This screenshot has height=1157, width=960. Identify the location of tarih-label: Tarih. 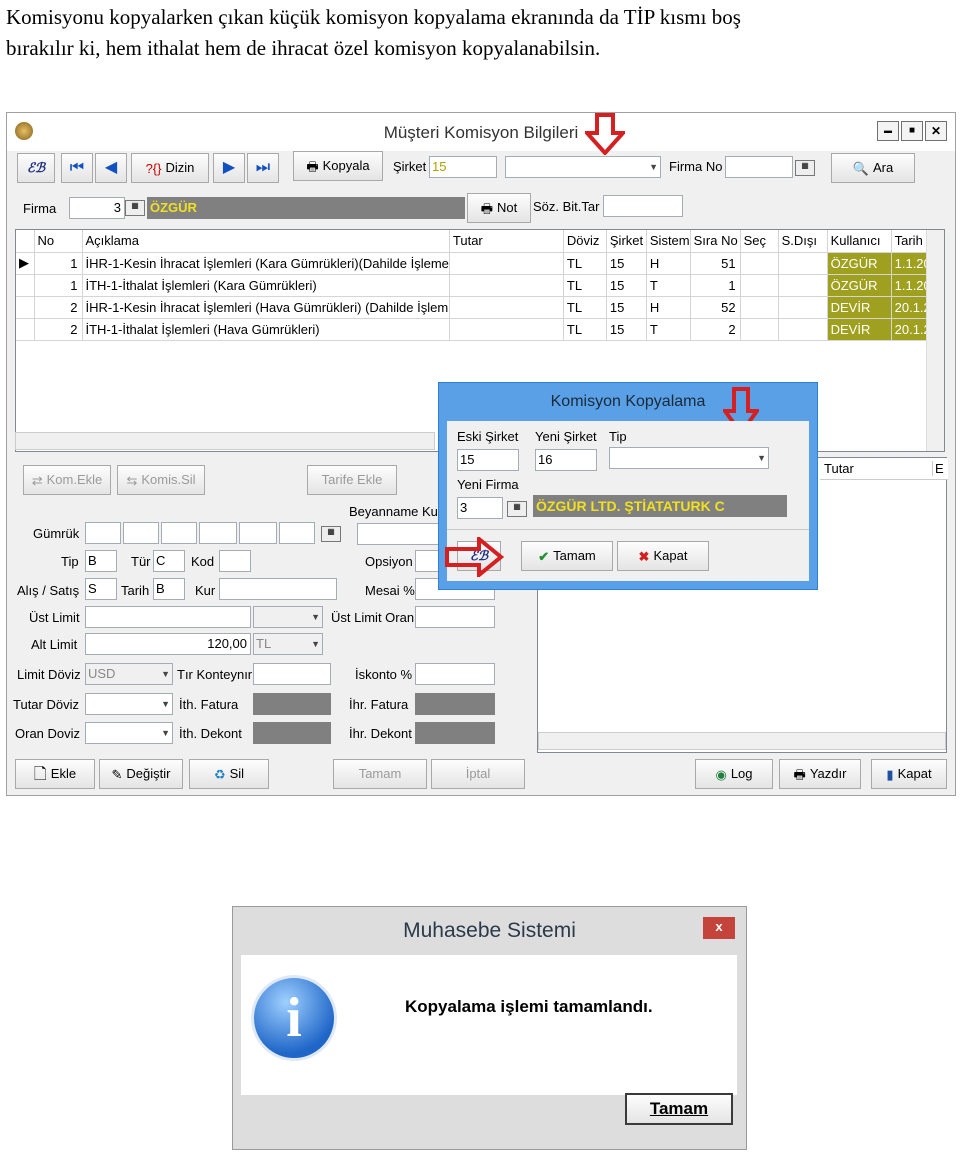
(135, 590).